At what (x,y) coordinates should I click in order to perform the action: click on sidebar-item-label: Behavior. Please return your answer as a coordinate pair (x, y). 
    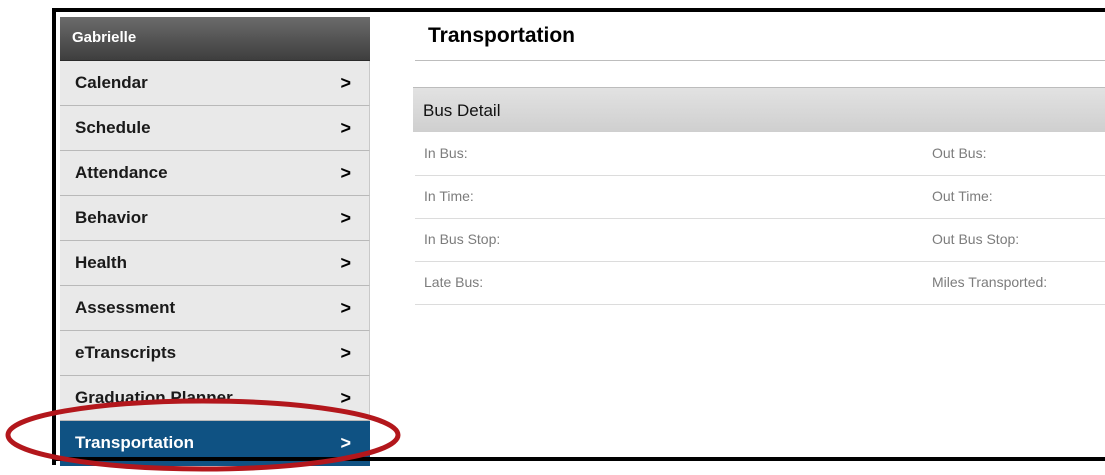
    Looking at the image, I should click on (111, 217).